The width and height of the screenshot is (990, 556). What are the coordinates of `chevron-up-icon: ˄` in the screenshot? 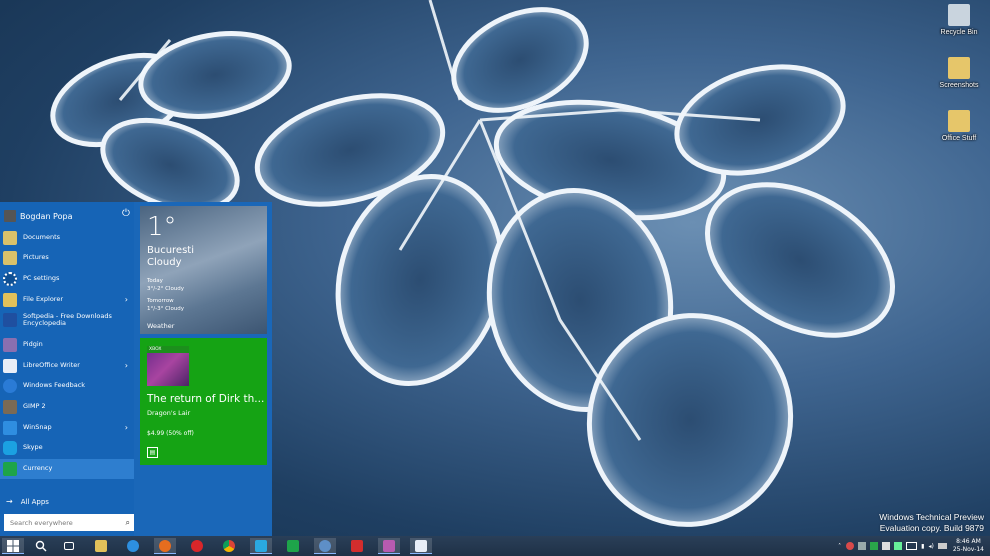 It's located at (839, 546).